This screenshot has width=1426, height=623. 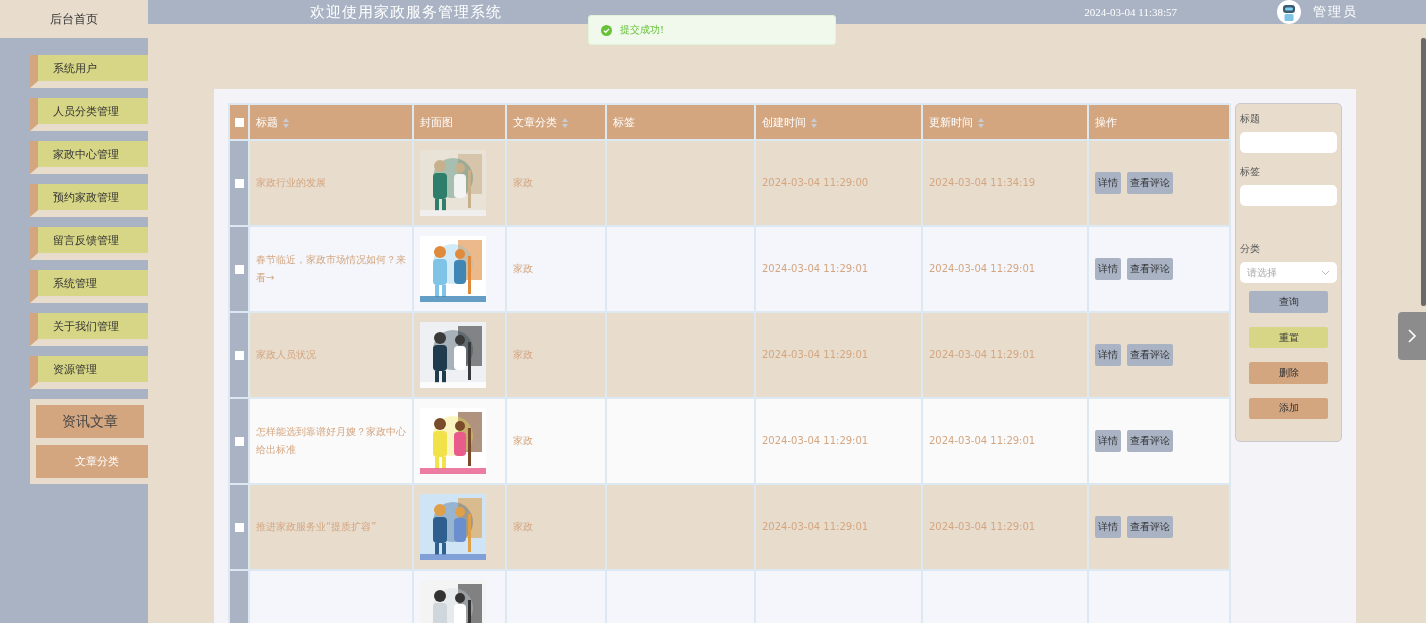 I want to click on menu-item: 留言反馈管理, so click(x=89, y=243).